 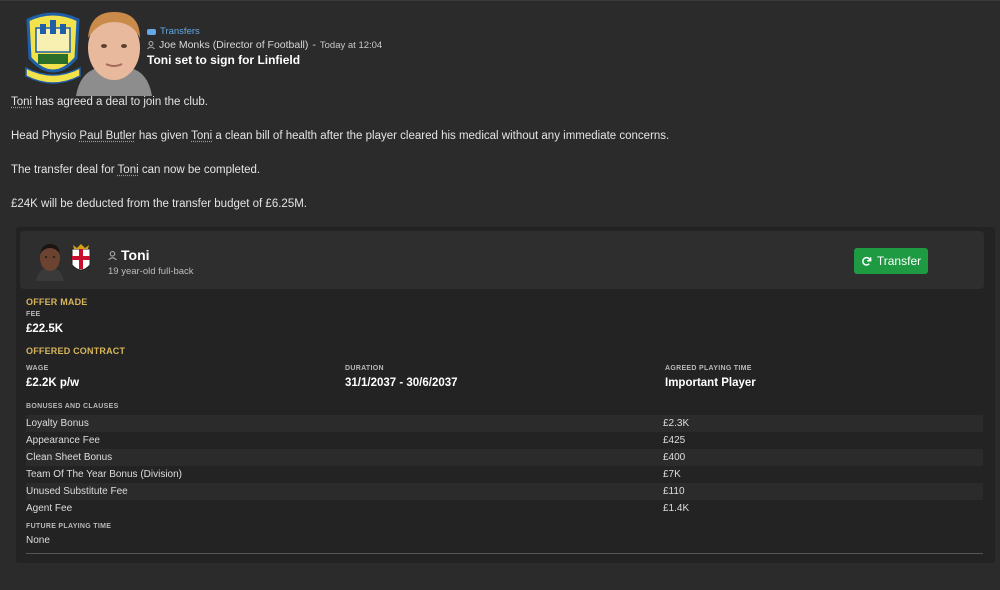 What do you see at coordinates (224, 60) in the screenshot?
I see `message-headline: Toni set to sign for Linfield` at bounding box center [224, 60].